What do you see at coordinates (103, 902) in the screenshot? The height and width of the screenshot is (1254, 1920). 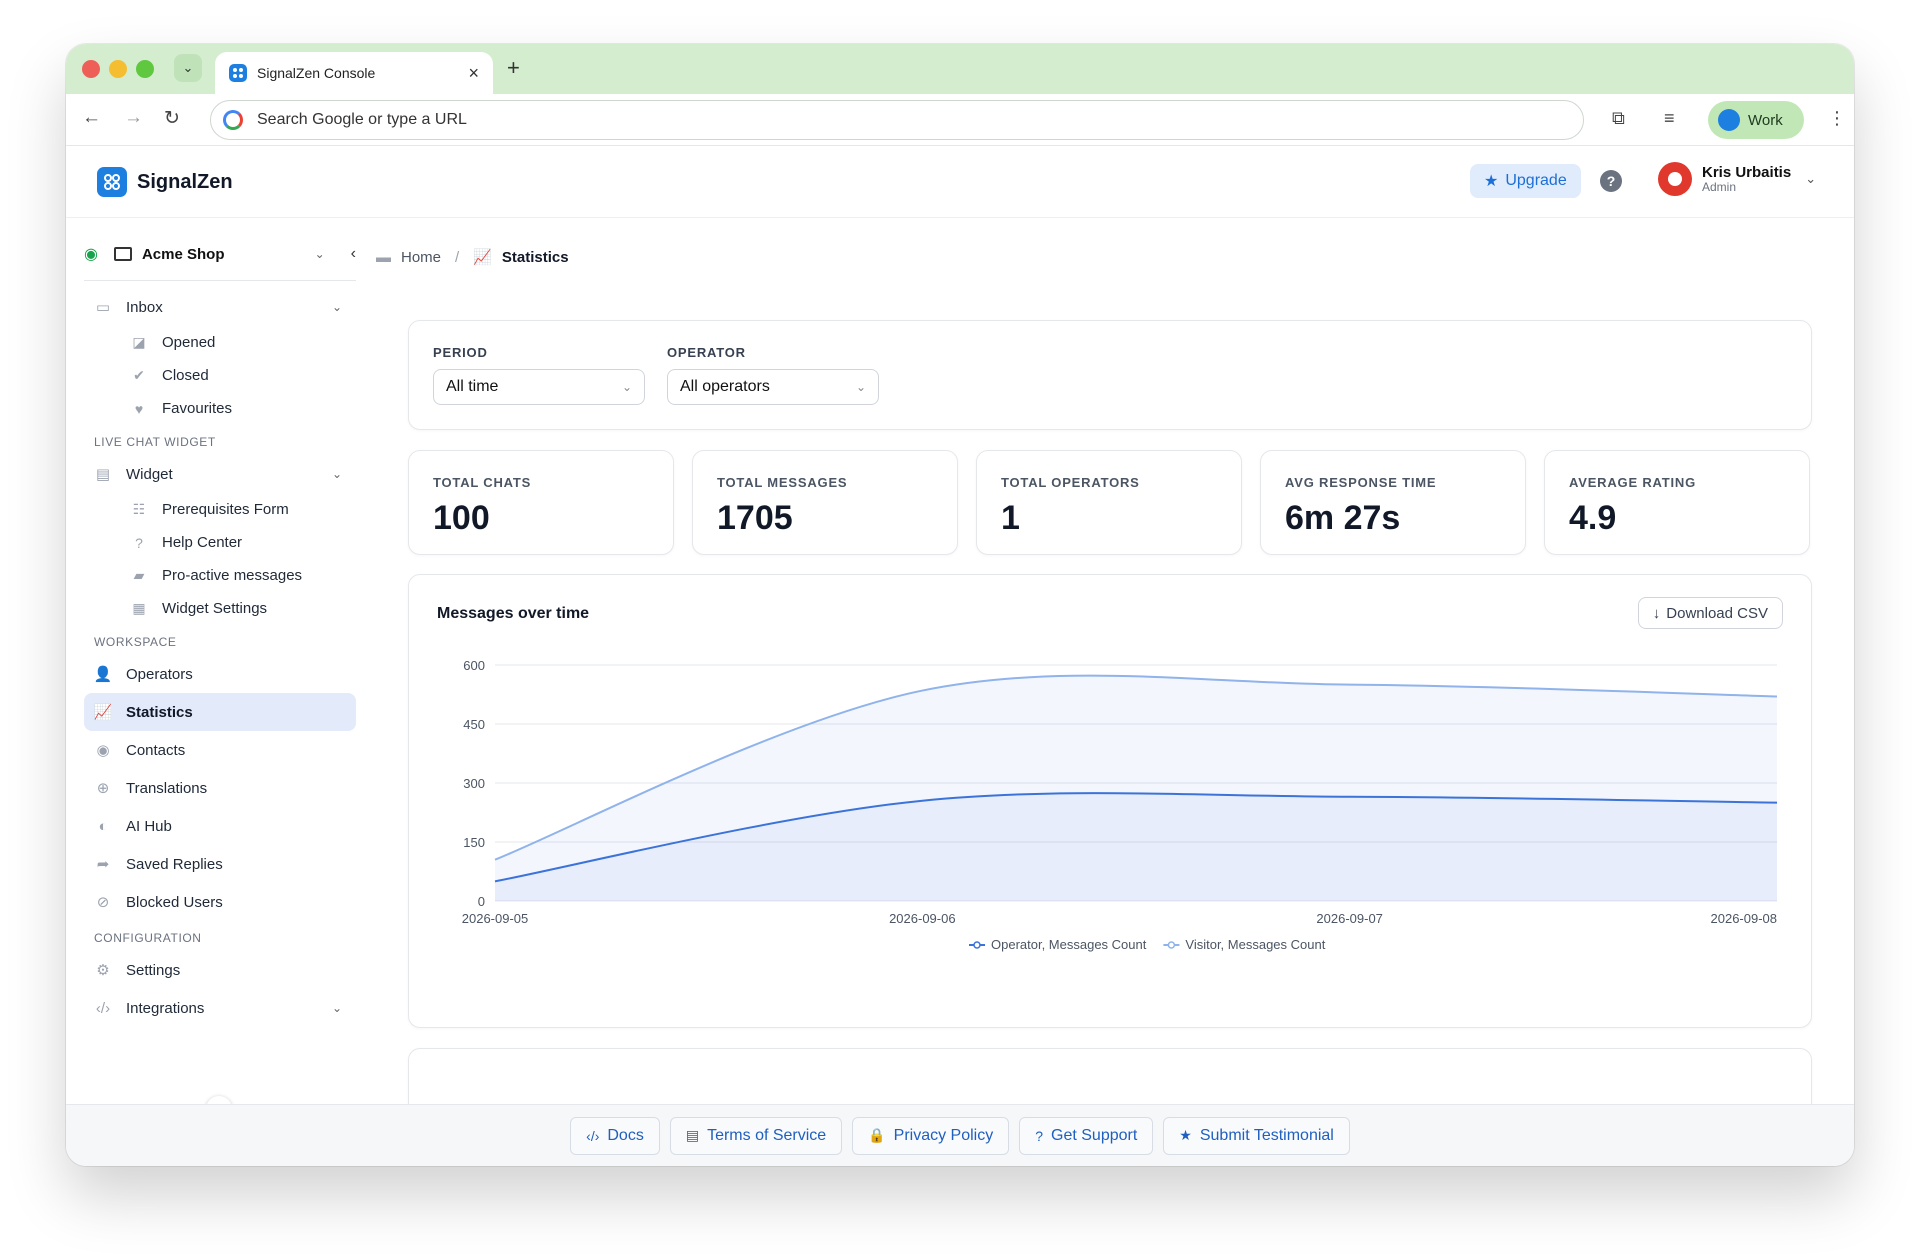 I see `blocked-user-icon: ⊘` at bounding box center [103, 902].